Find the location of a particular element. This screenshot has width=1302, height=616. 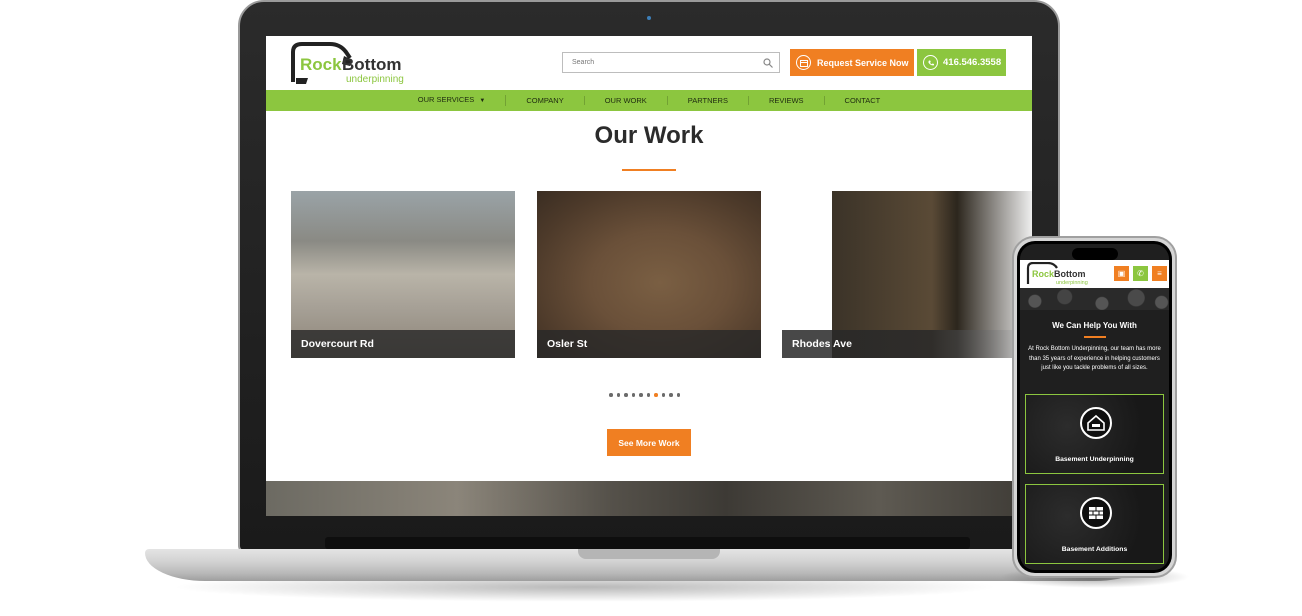

phone-site-logo: Rock Bottom underpinning is located at coordinates (1059, 273).